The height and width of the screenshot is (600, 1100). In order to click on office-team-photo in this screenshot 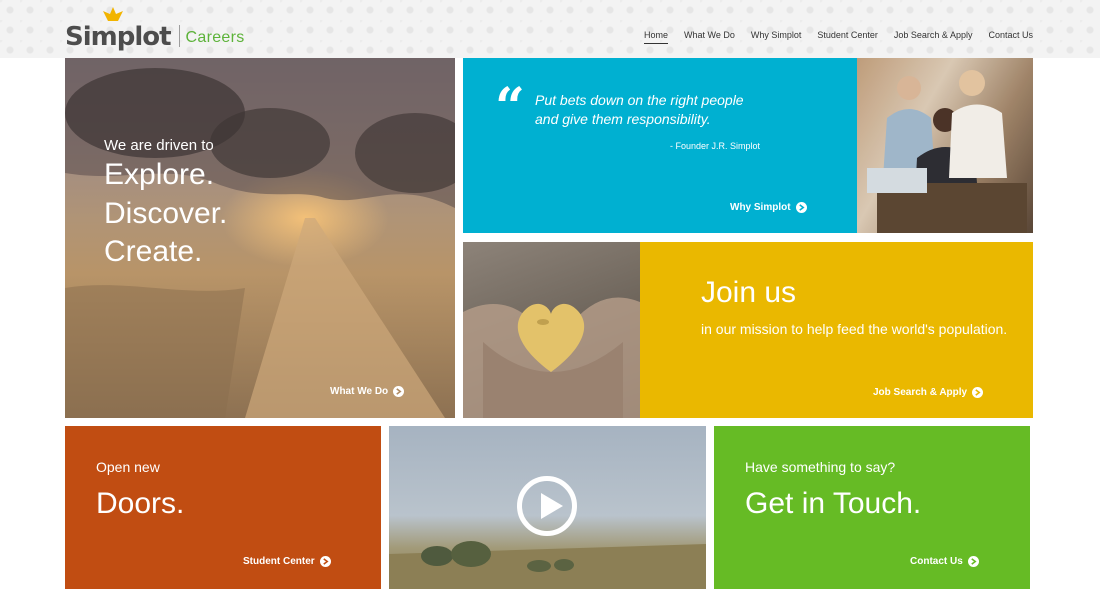, I will do `click(945, 145)`.